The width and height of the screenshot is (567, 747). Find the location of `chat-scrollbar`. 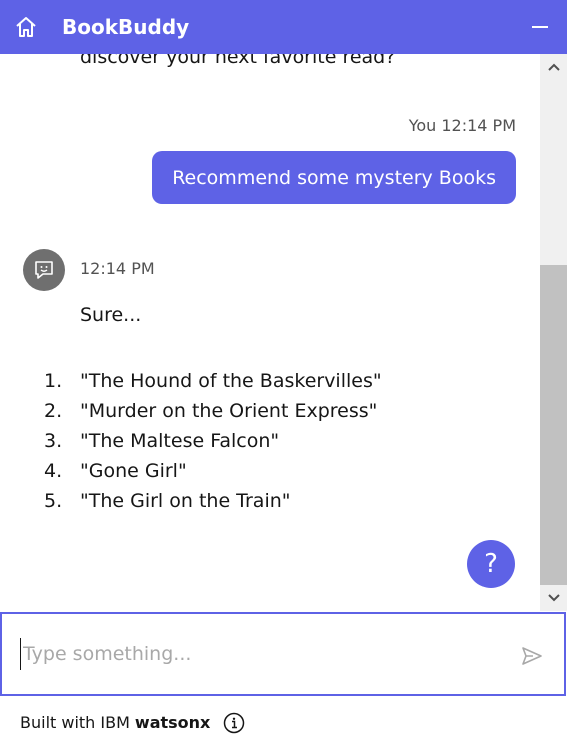

chat-scrollbar is located at coordinates (553, 332).